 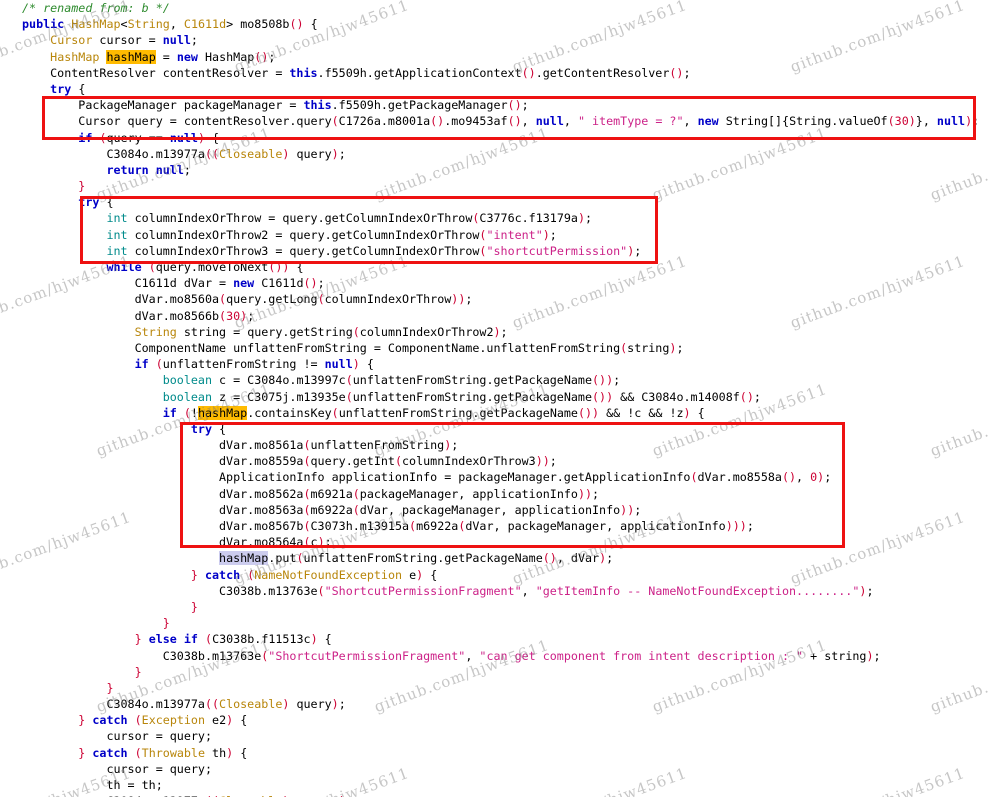 What do you see at coordinates (494, 542) in the screenshot?
I see `code-line: dVar.mo8564a(c);` at bounding box center [494, 542].